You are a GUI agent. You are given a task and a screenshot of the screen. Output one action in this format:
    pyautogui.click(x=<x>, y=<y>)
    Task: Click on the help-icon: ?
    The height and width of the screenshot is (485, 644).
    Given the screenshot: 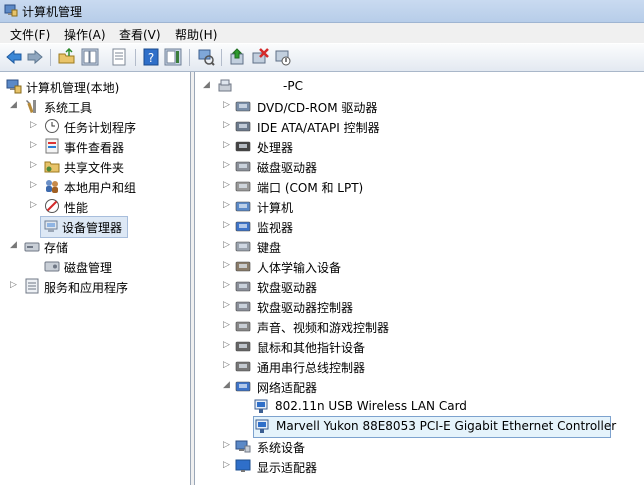 What is the action you would take?
    pyautogui.click(x=151, y=57)
    